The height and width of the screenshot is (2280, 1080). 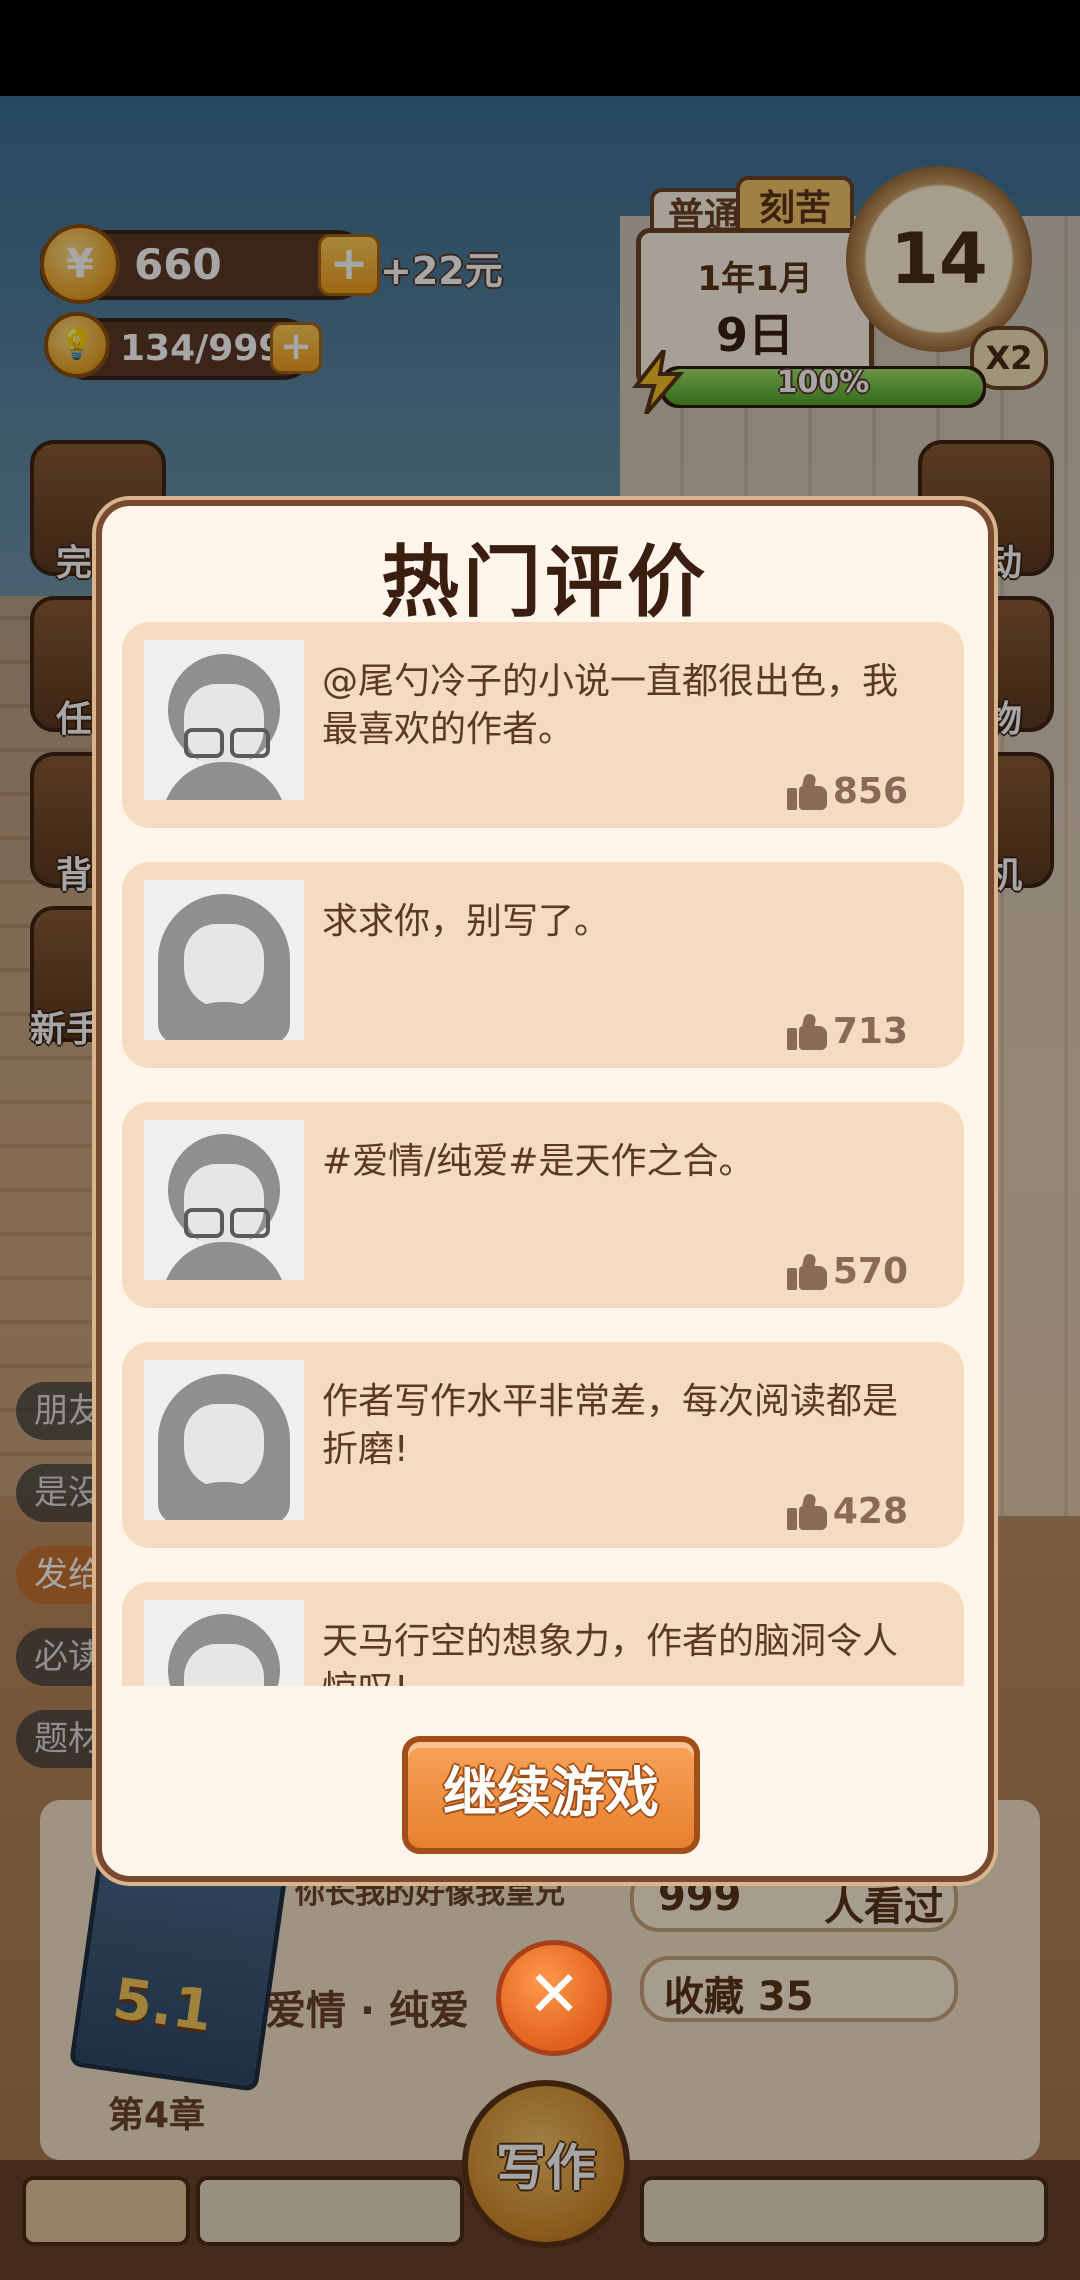 What do you see at coordinates (870, 1511) in the screenshot?
I see `like-count: 428` at bounding box center [870, 1511].